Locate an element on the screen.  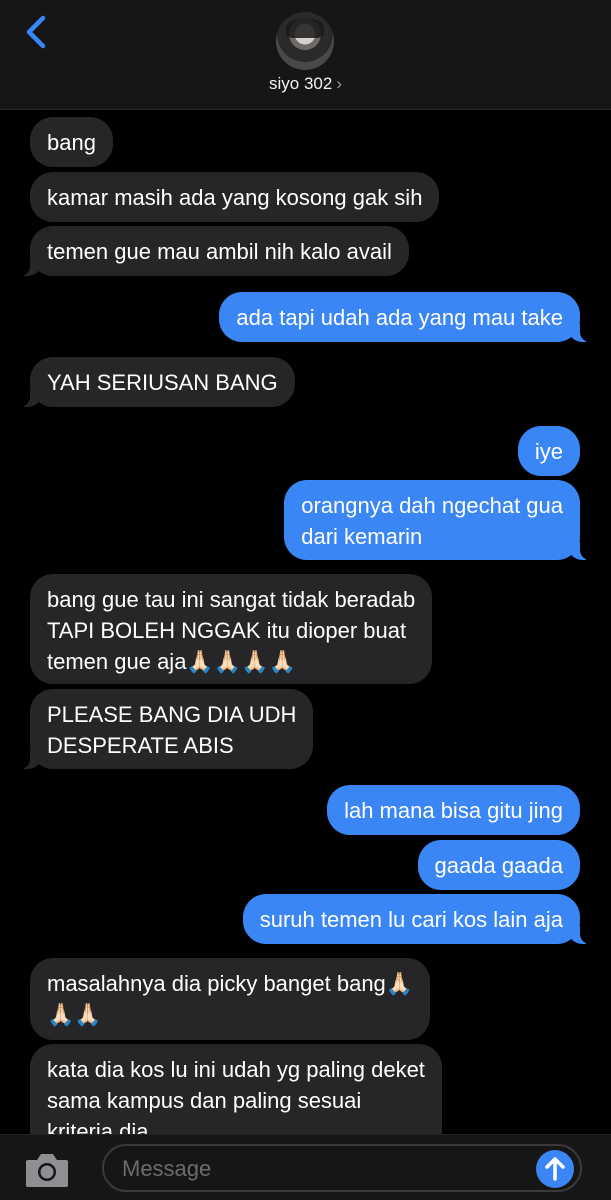
camera-button is located at coordinates (47, 1170).